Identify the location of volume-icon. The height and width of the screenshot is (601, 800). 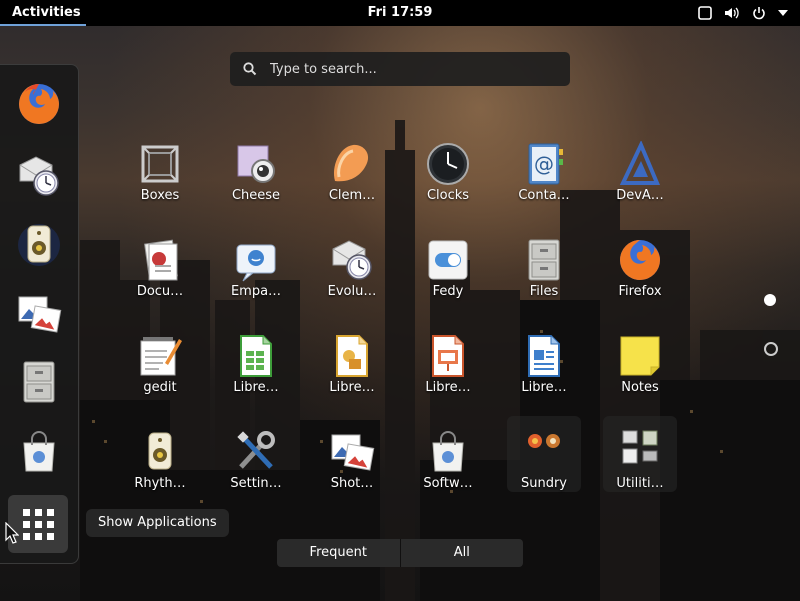
(732, 13).